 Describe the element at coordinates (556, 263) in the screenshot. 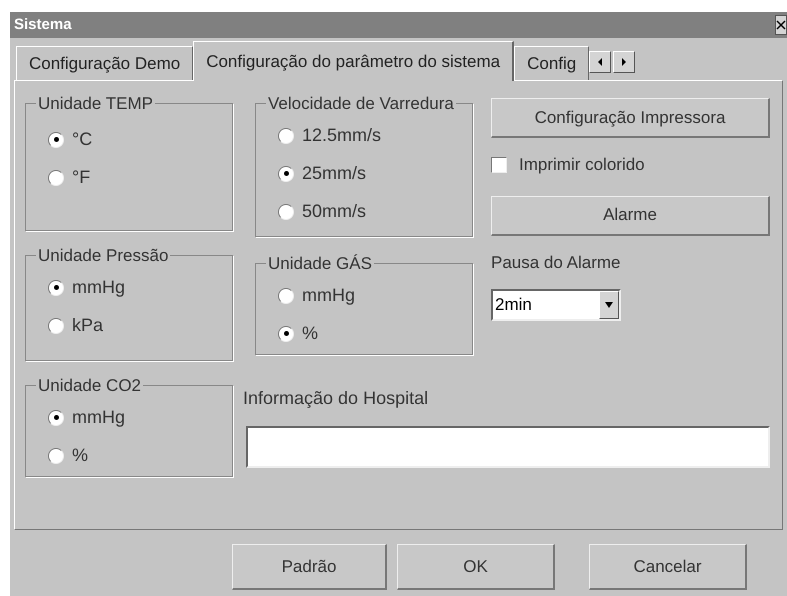

I see `field-label: Pausa do Alarme` at that location.